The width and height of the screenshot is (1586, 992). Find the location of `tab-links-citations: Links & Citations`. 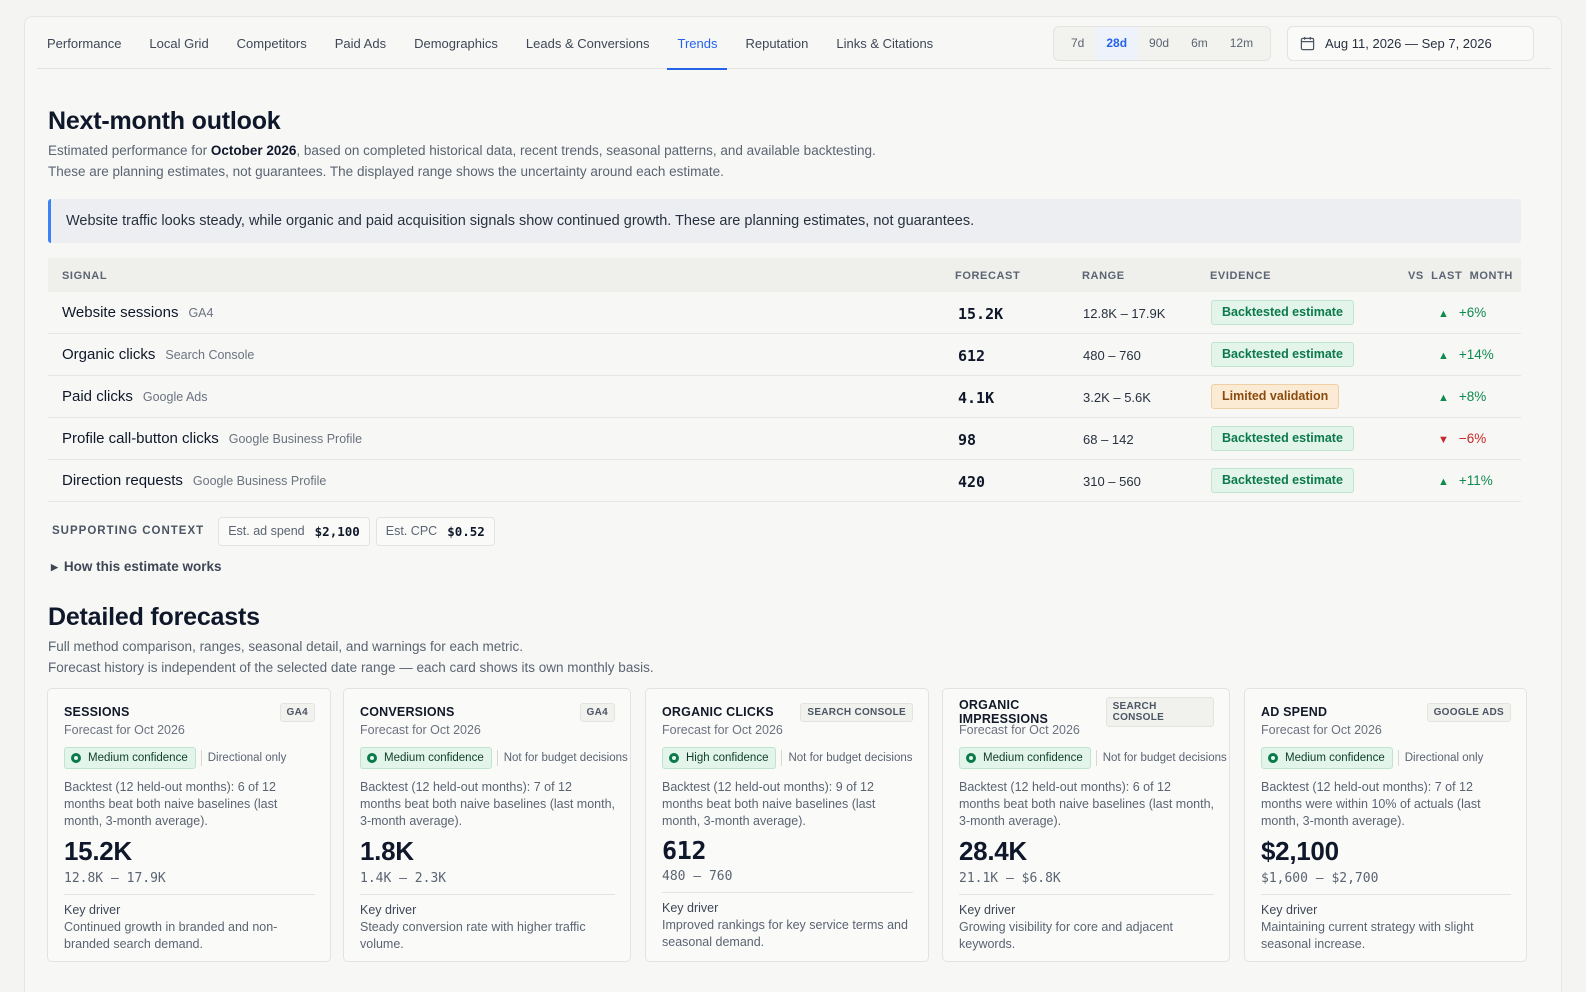

tab-links-citations: Links & Citations is located at coordinates (884, 43).